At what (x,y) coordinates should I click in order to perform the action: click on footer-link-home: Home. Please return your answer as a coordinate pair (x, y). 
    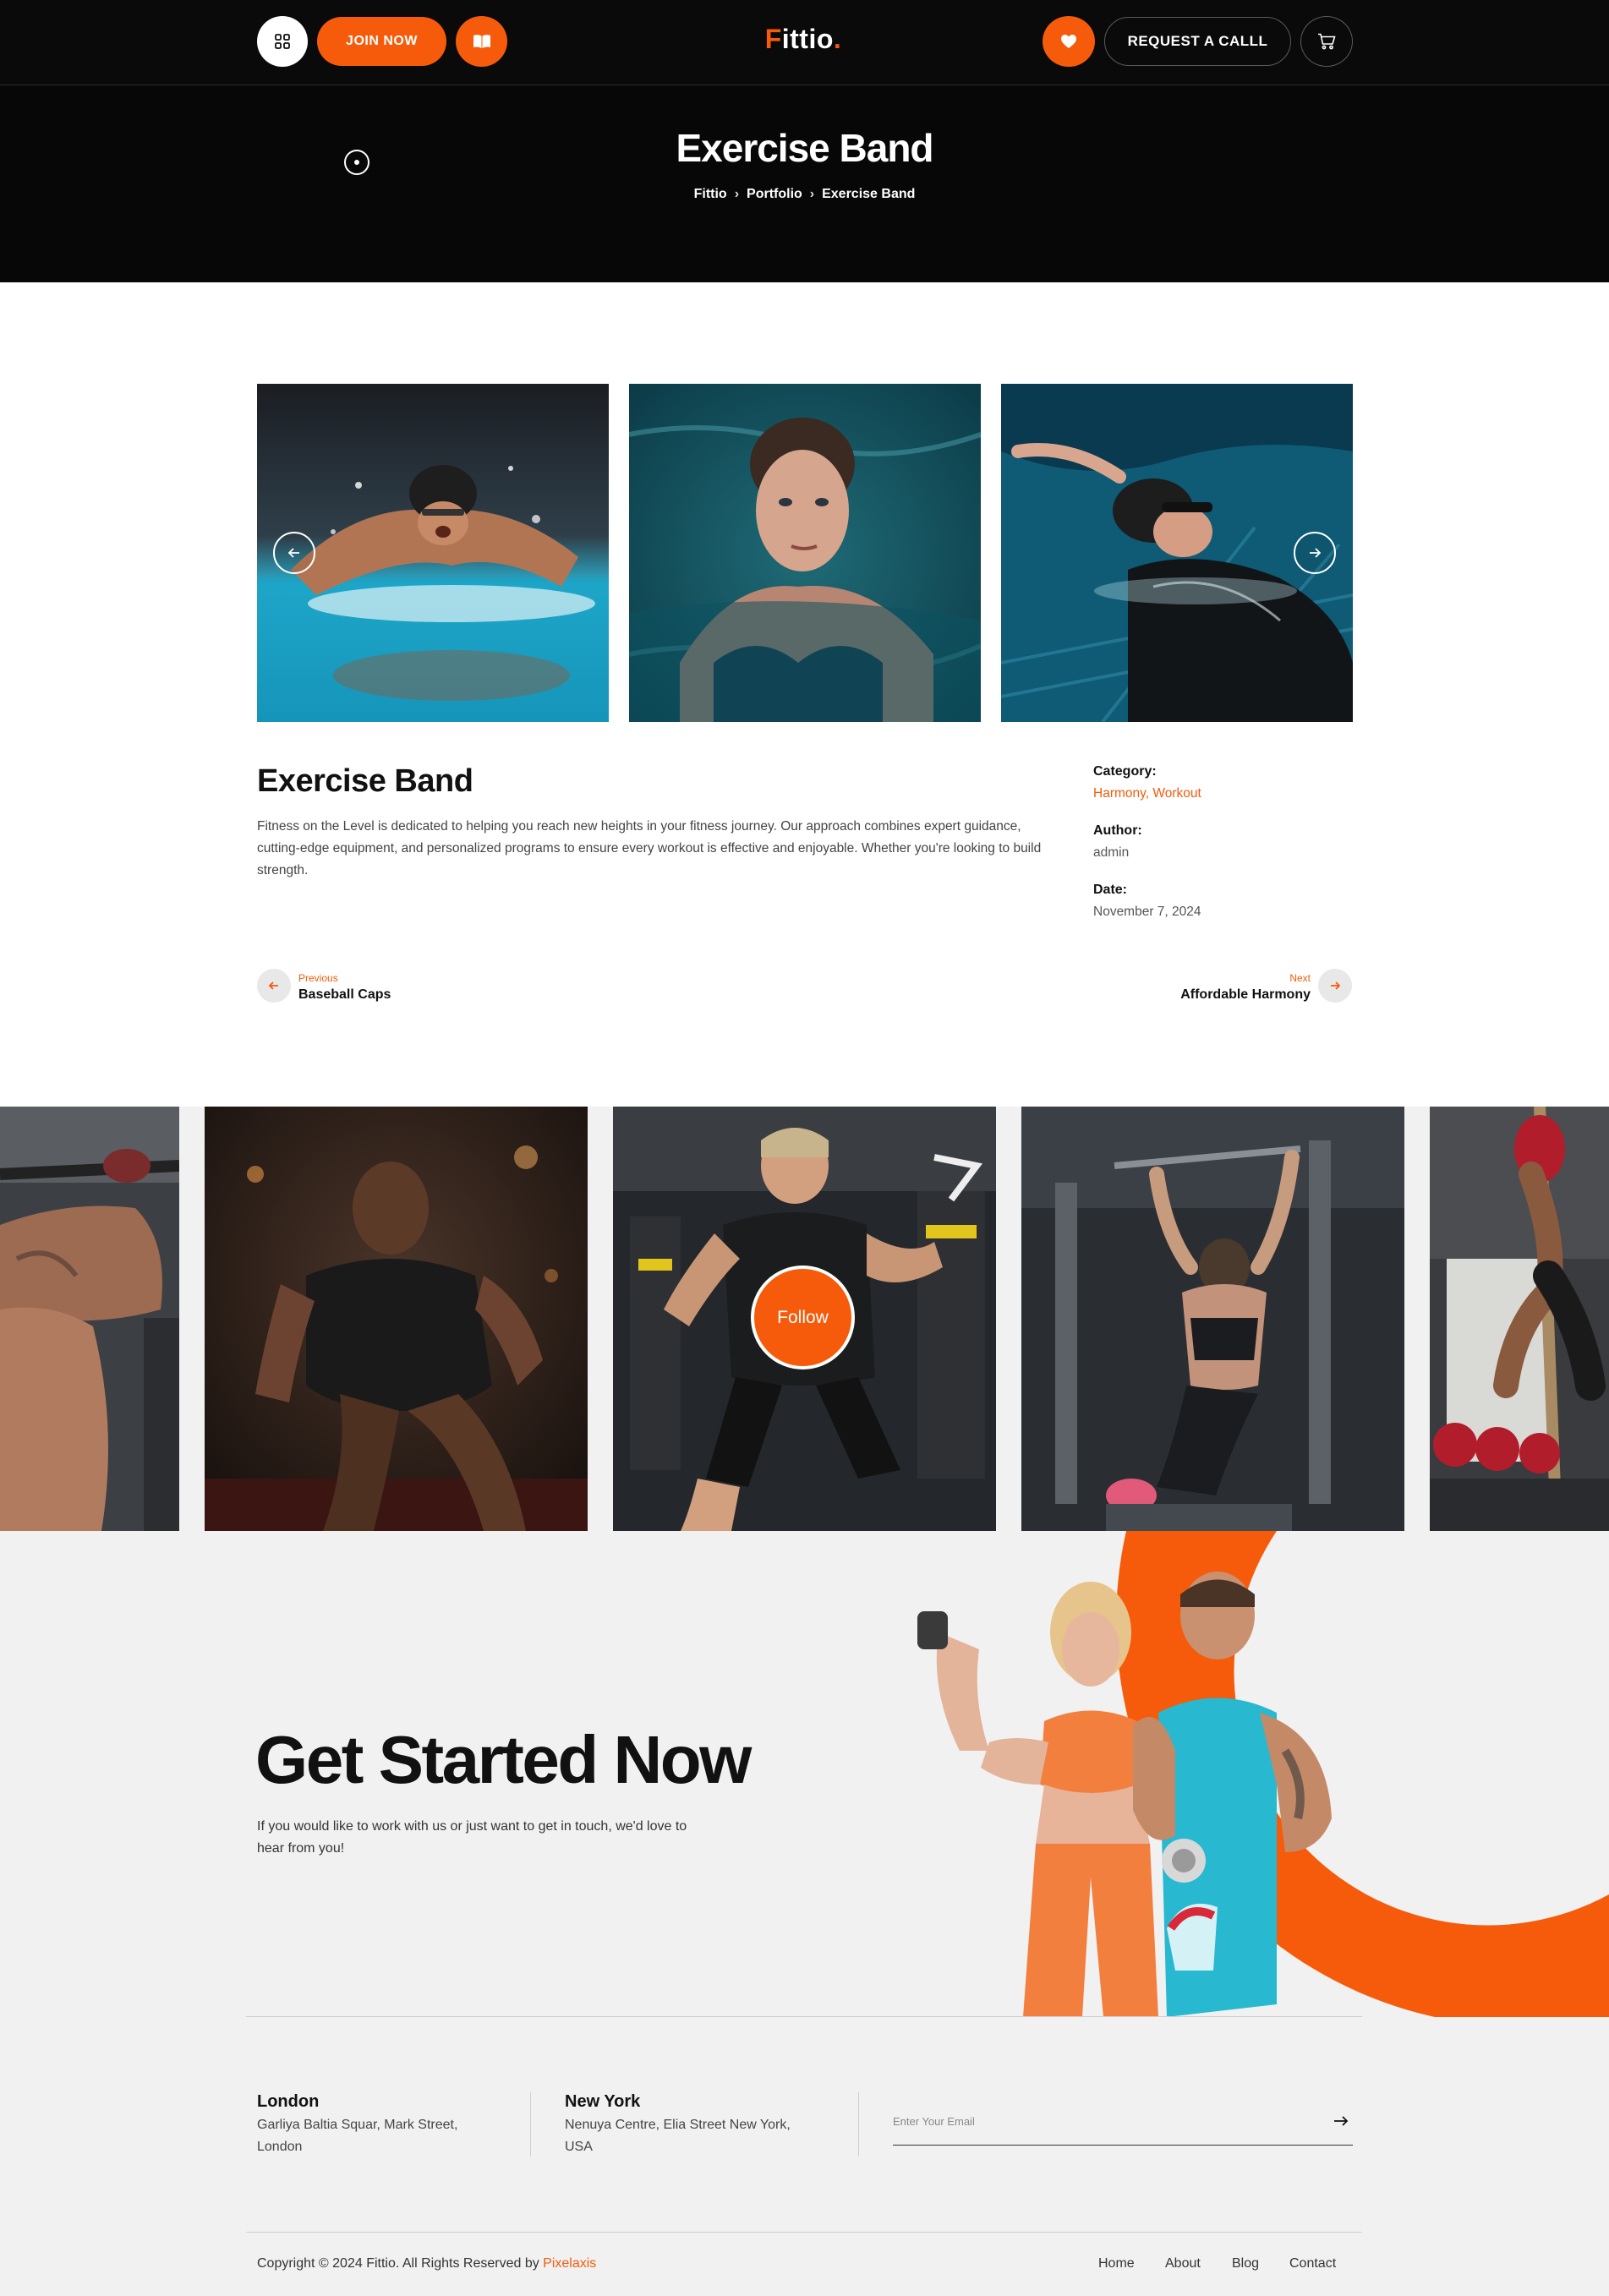
    Looking at the image, I should click on (1116, 2263).